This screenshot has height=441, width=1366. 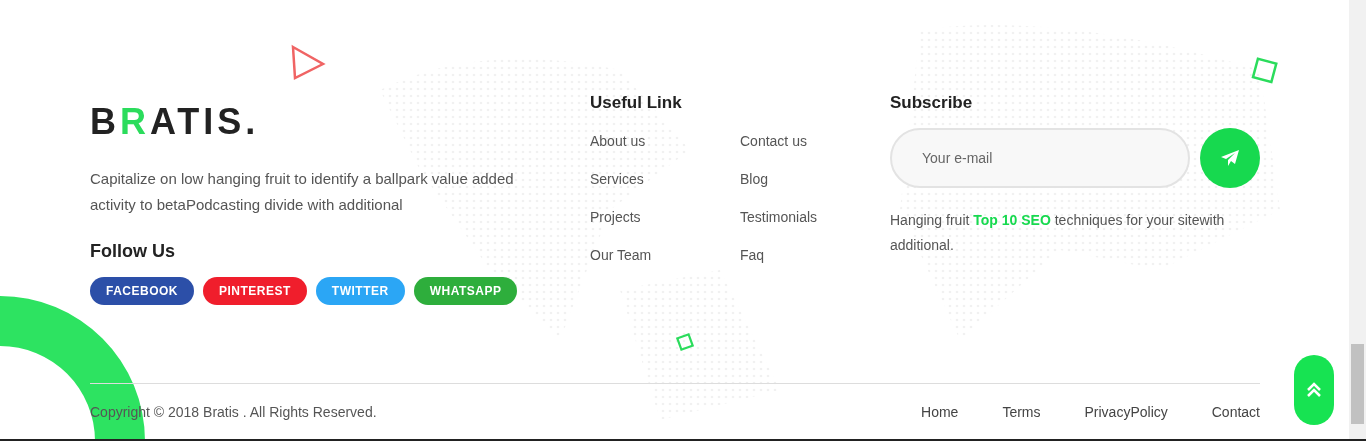 I want to click on footer-link: Projects, so click(x=615, y=217).